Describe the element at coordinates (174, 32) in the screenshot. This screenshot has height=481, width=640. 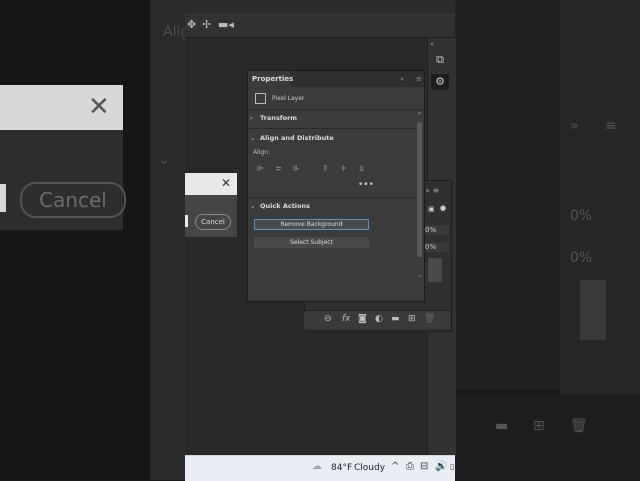
I see `bg-faint-text: Alig` at that location.